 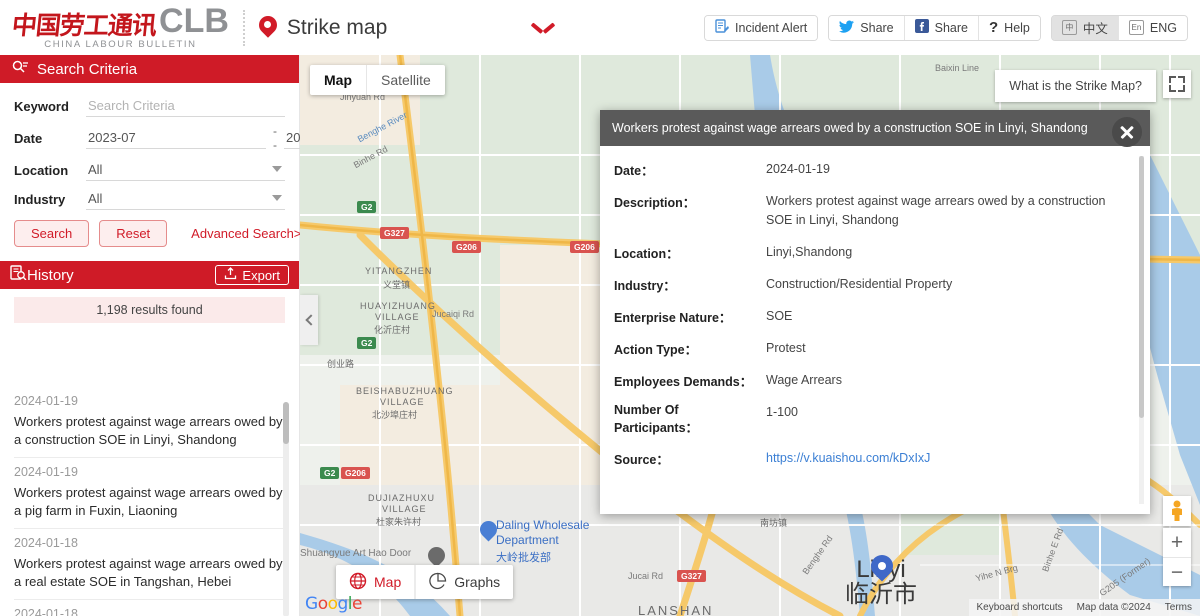 I want to click on close-icon, so click(x=1127, y=132).